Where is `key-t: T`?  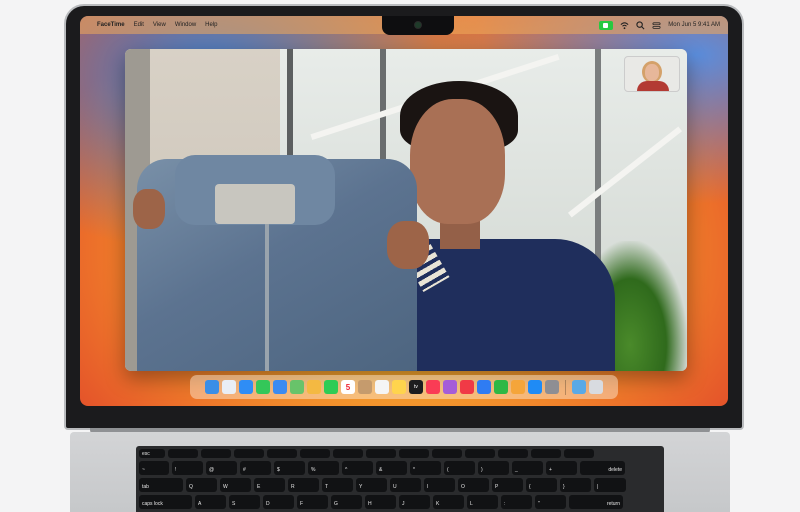 key-t: T is located at coordinates (337, 485).